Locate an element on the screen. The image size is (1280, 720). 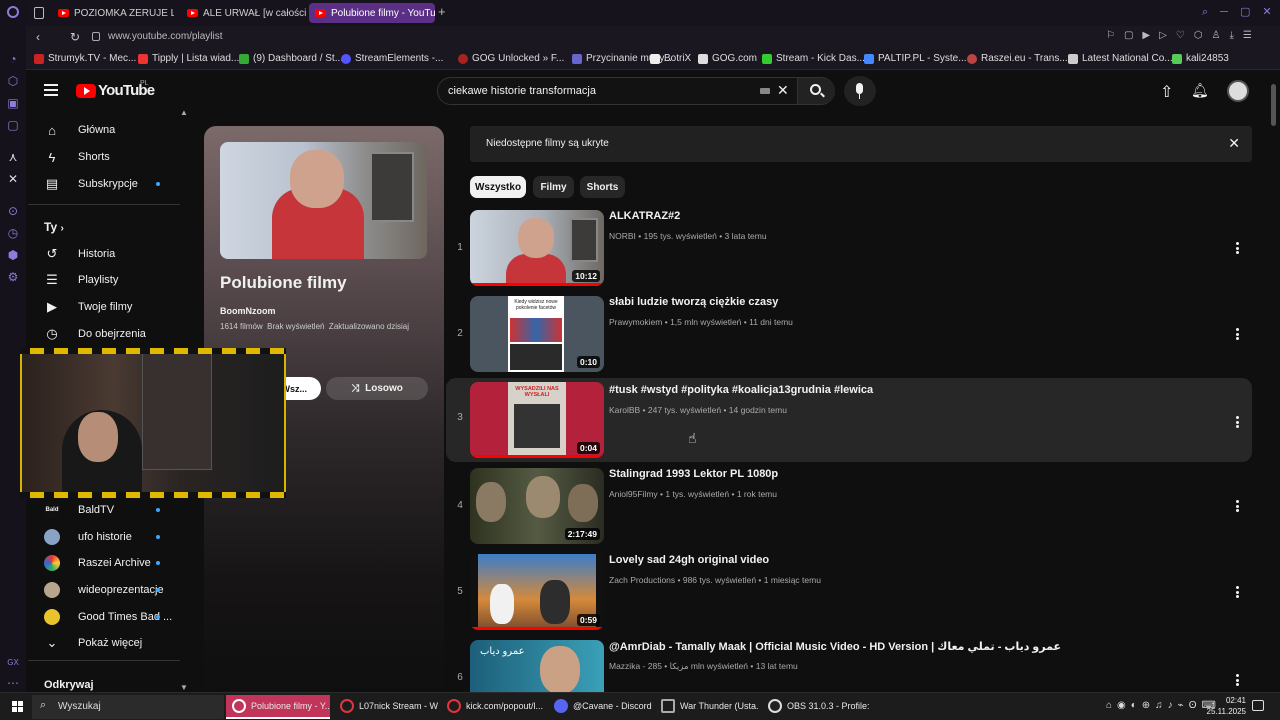
tab-panel-icon is located at coordinates (39, 13).